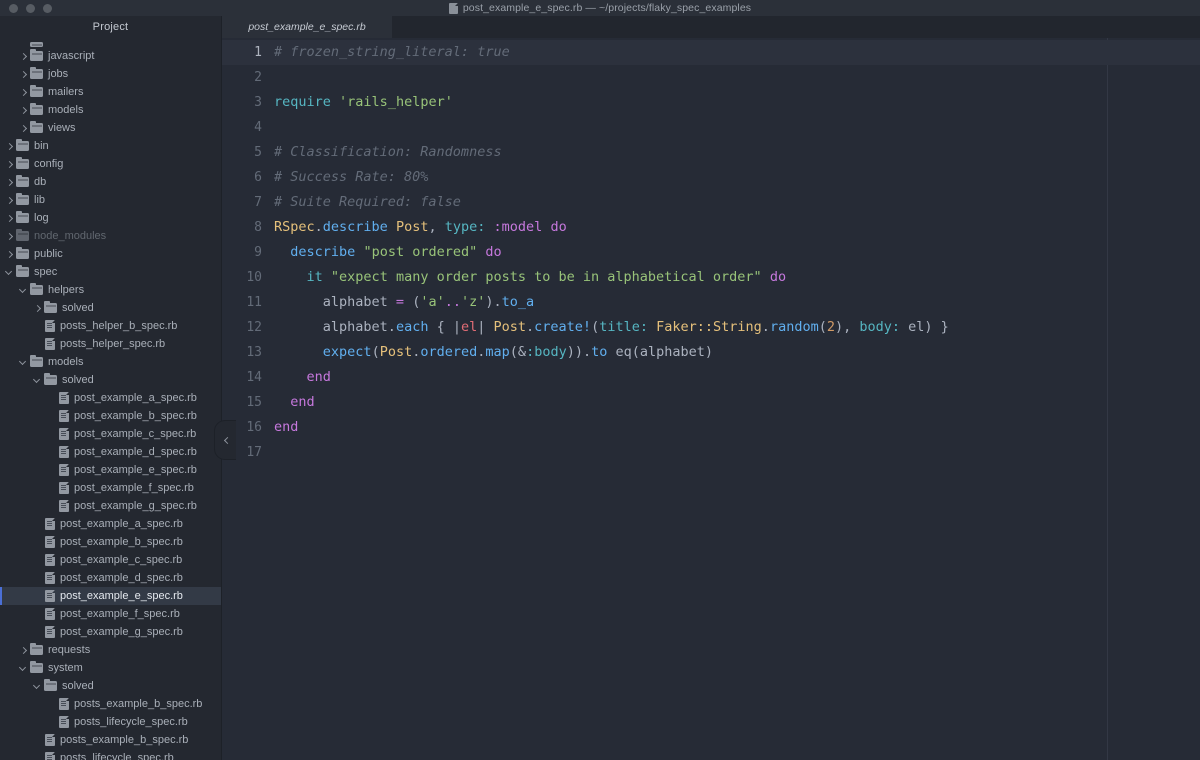  What do you see at coordinates (30, 8) in the screenshot?
I see `minimize-button` at bounding box center [30, 8].